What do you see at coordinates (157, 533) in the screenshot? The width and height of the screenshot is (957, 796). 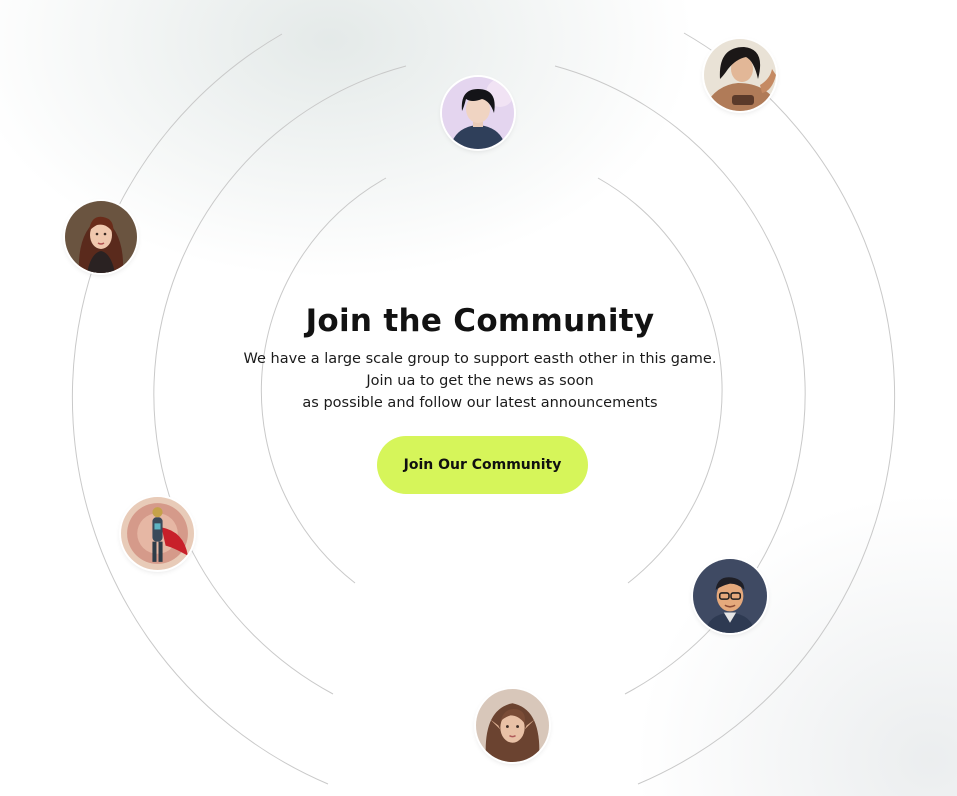 I see `avatar-armored-hero` at bounding box center [157, 533].